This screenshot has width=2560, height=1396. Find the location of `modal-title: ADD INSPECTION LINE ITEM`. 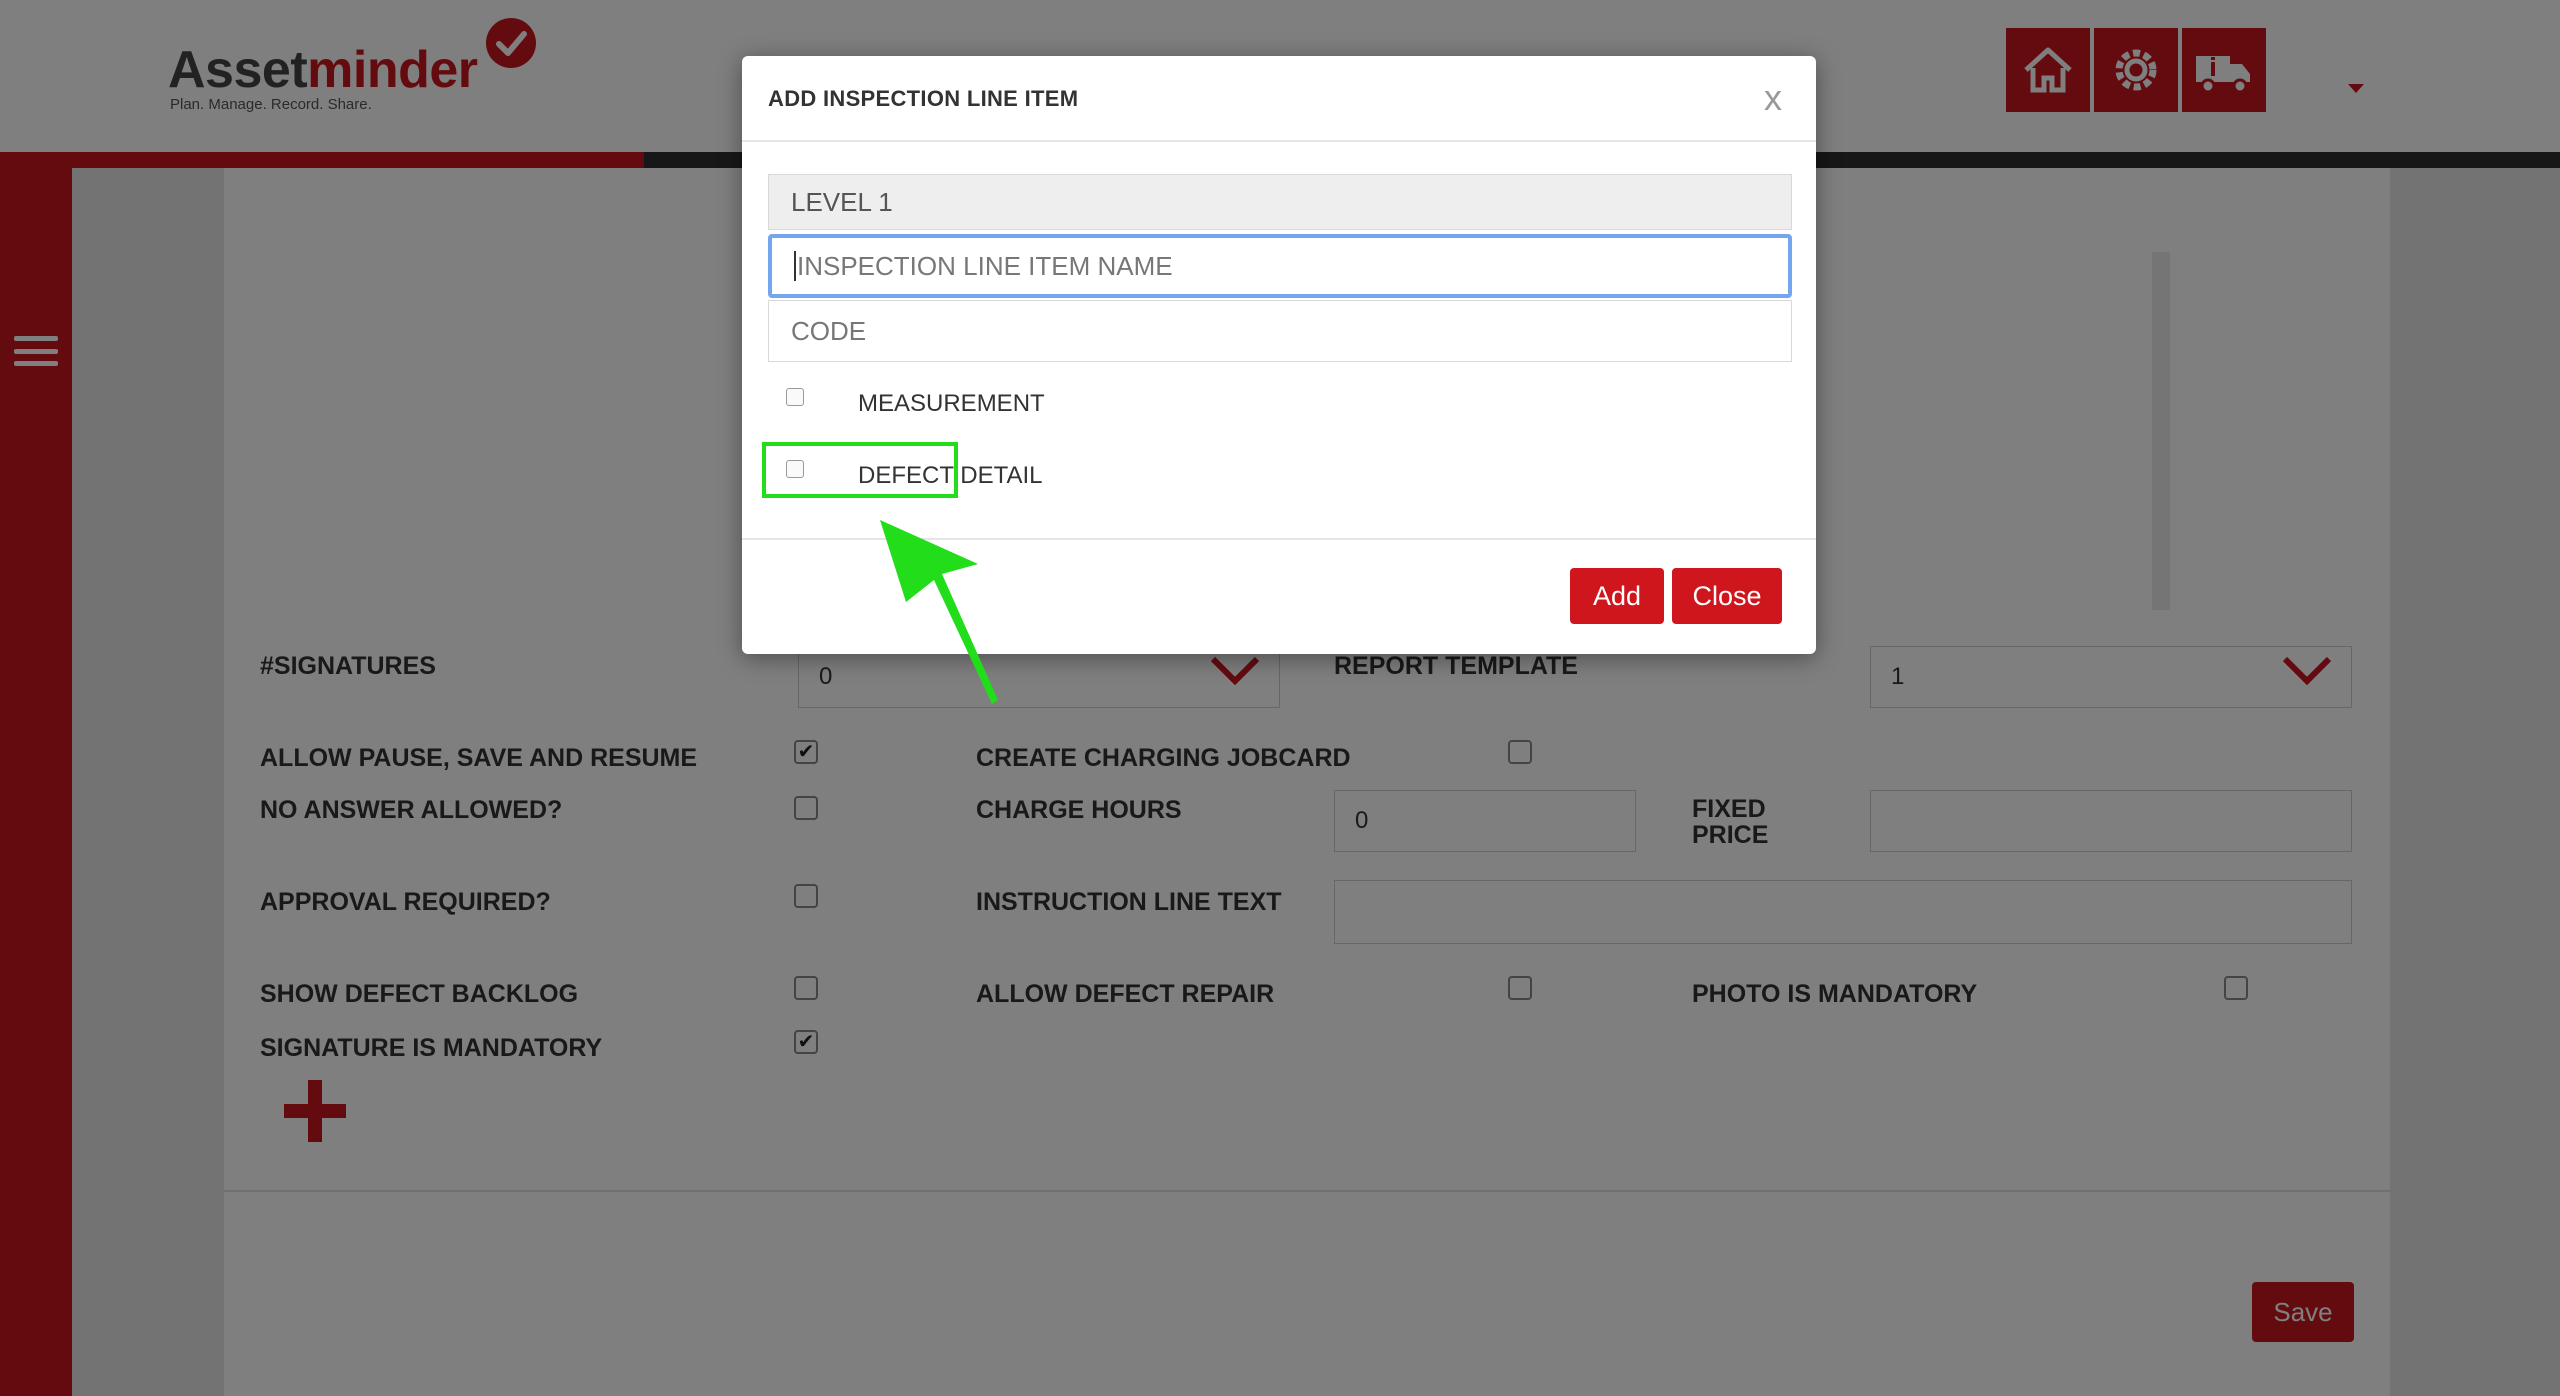

modal-title: ADD INSPECTION LINE ITEM is located at coordinates (923, 98).